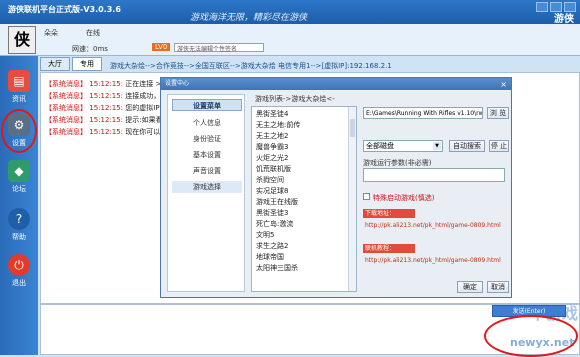 The width and height of the screenshot is (580, 357). I want to click on skin-button, so click(542, 7).